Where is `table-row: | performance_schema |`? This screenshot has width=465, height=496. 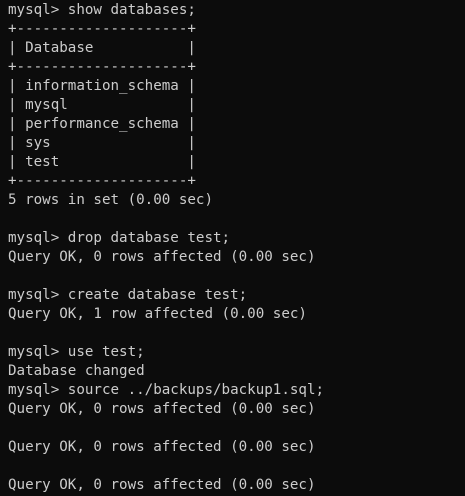 table-row: | performance_schema | is located at coordinates (102, 124).